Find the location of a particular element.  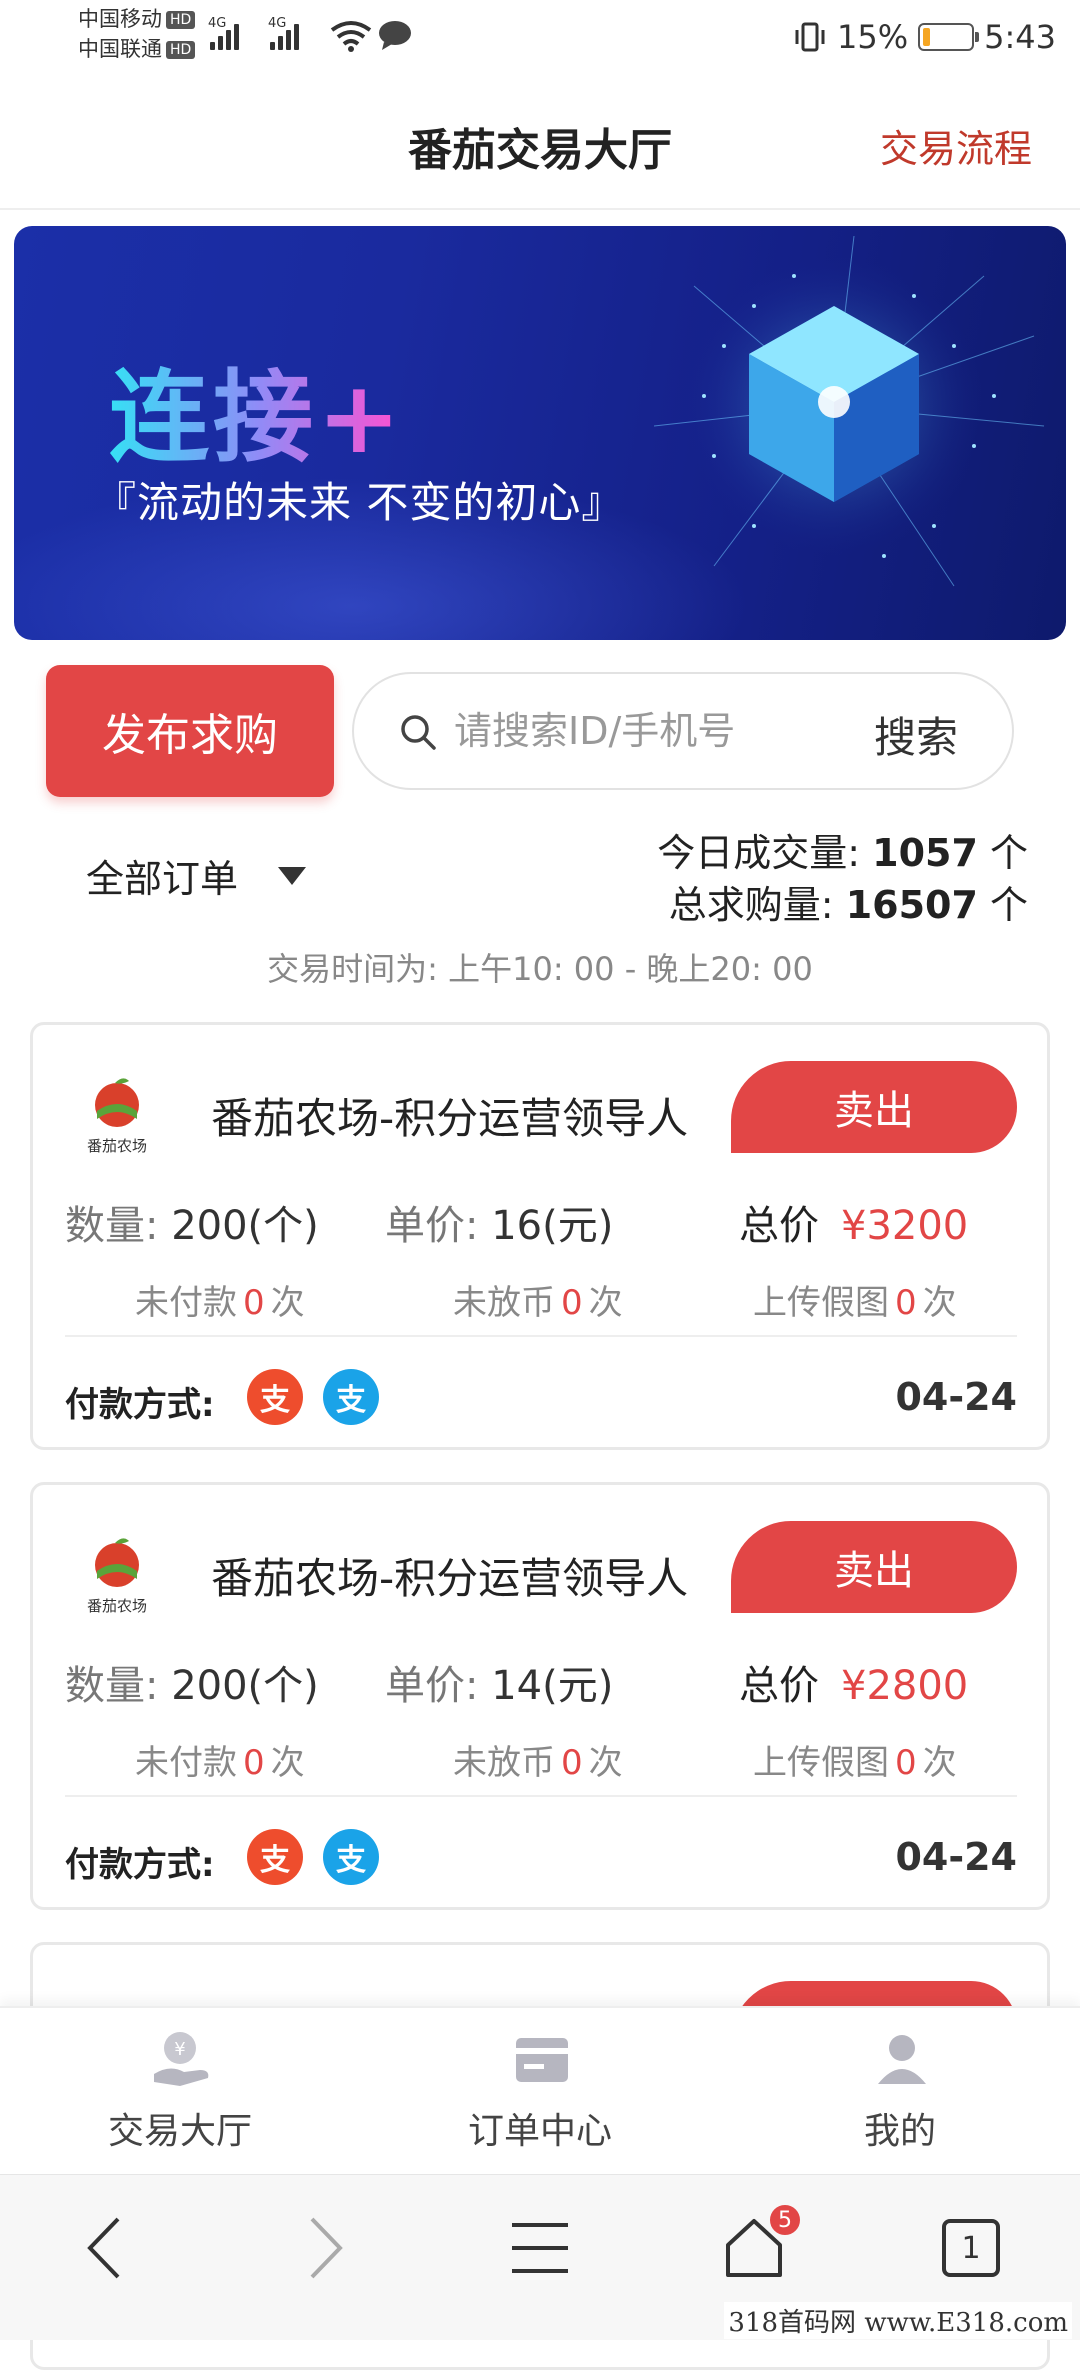

carrier-2: 中国联通 HD is located at coordinates (137, 49).